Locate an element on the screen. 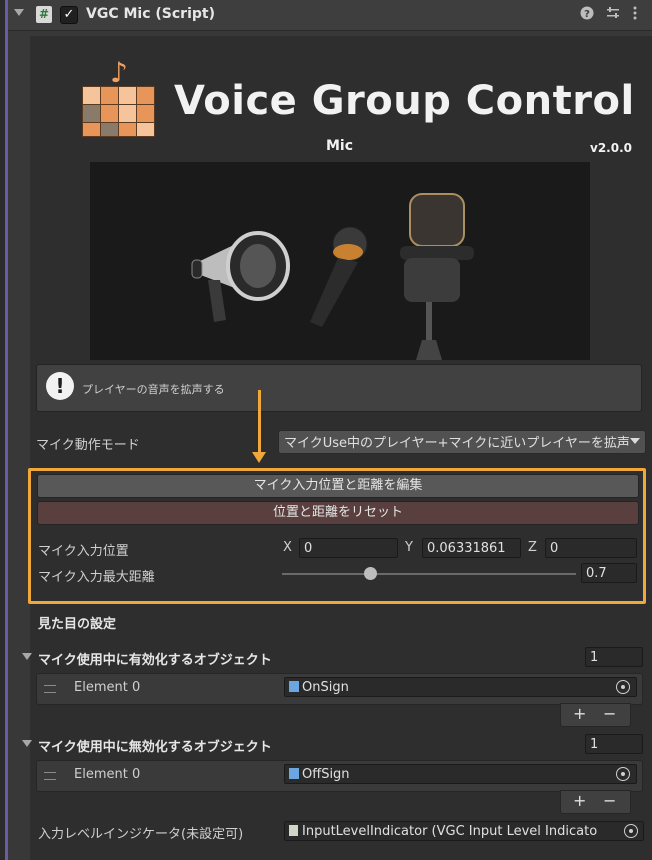 The image size is (652, 860). disable-list-label: マイク使用中に無効化するオブジェクト is located at coordinates (155, 747).